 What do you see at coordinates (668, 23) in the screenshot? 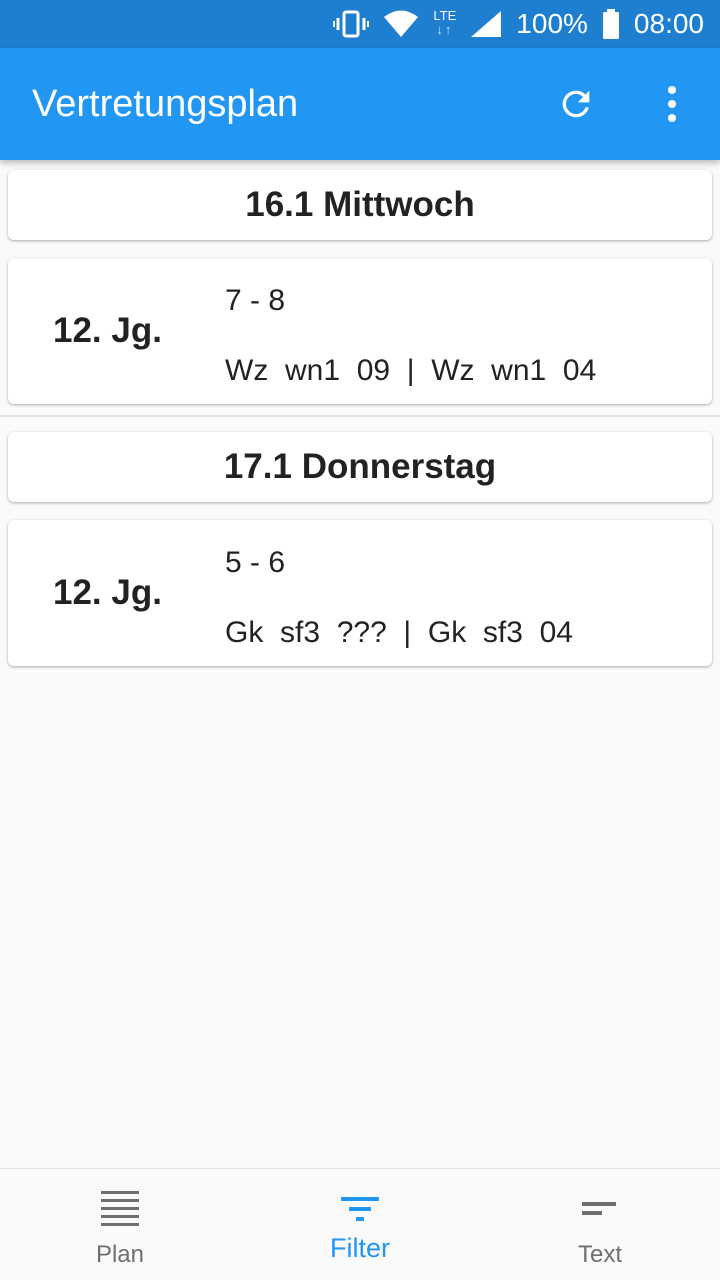
I see `clock: 08:00` at bounding box center [668, 23].